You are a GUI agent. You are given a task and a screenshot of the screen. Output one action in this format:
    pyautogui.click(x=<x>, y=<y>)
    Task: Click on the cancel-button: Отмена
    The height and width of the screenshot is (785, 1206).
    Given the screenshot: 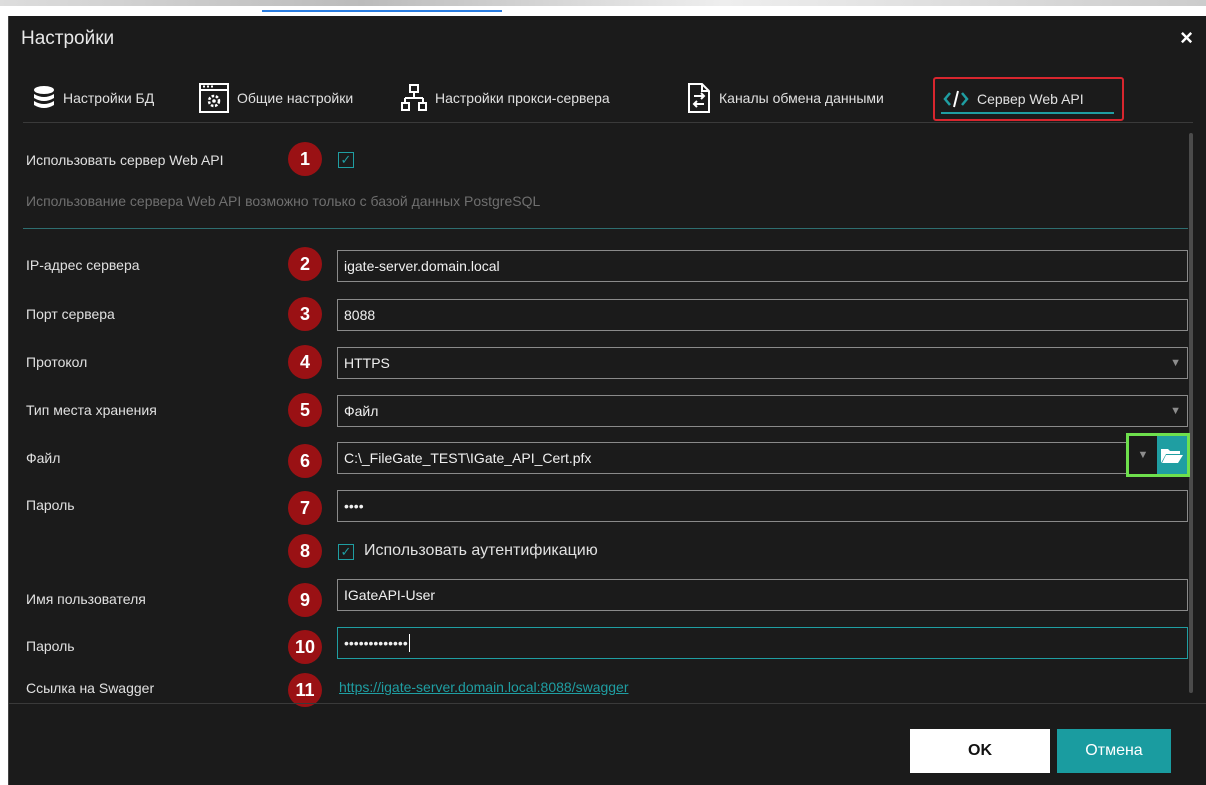 What is the action you would take?
    pyautogui.click(x=1114, y=751)
    